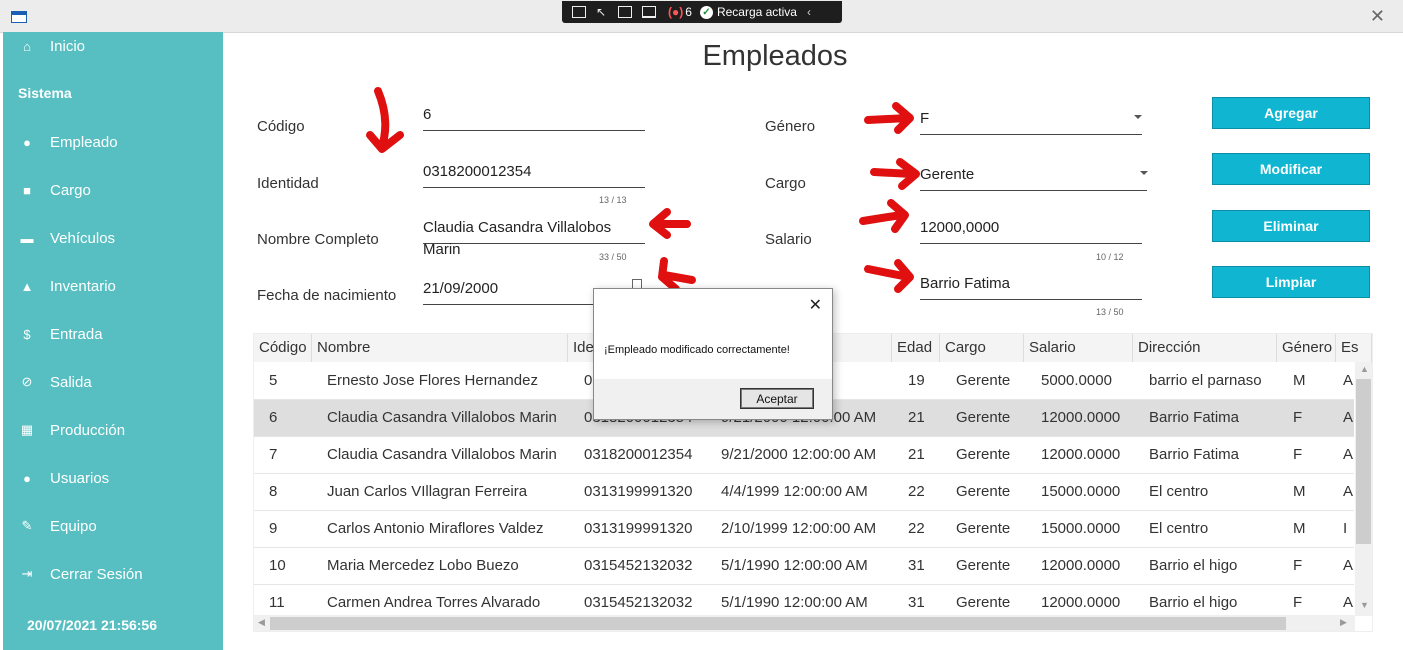  What do you see at coordinates (534, 237) in the screenshot?
I see `nombre-field: Claudia Casandra Villalobos Marin` at bounding box center [534, 237].